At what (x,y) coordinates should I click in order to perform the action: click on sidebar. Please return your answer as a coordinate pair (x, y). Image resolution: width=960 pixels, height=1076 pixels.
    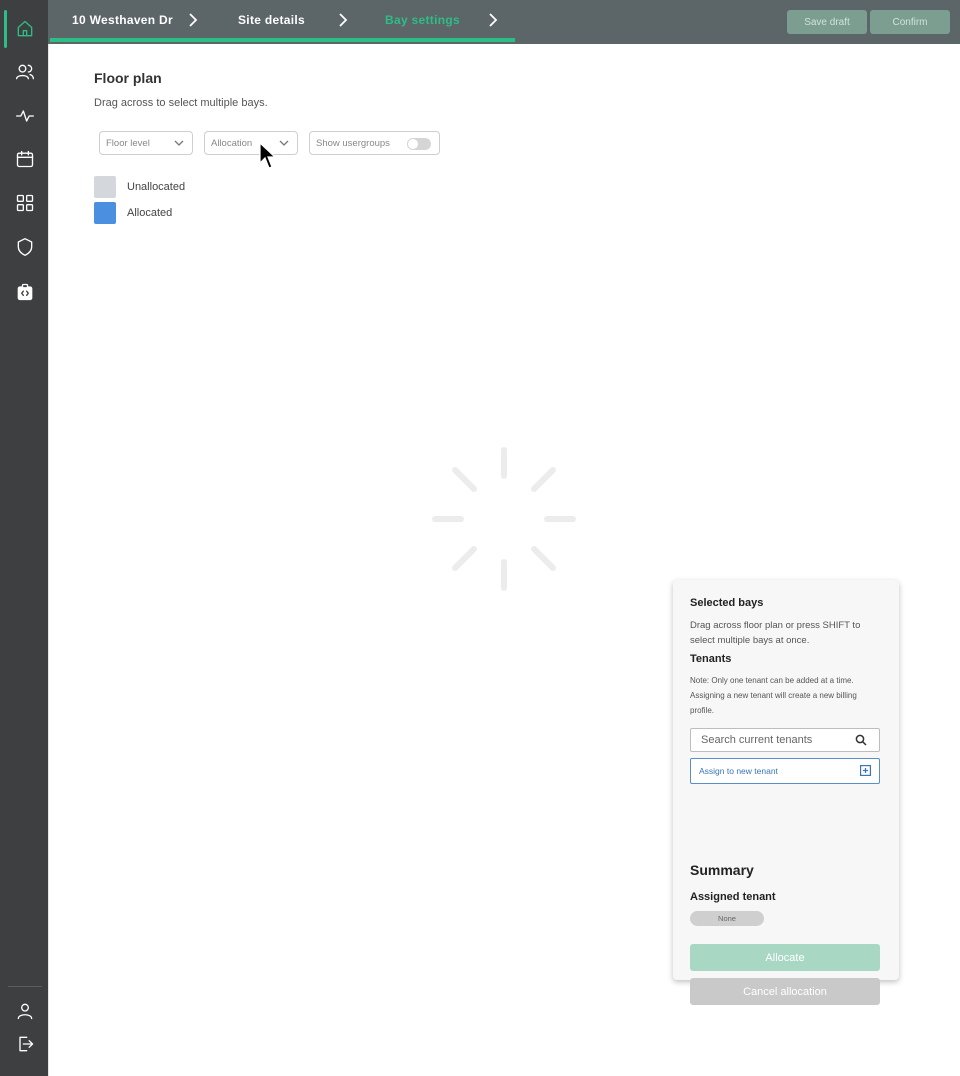
    Looking at the image, I should click on (24, 538).